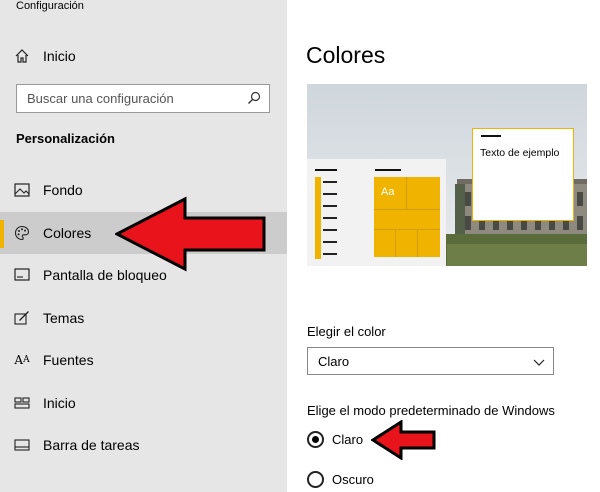  What do you see at coordinates (254, 98) in the screenshot?
I see `search-icon` at bounding box center [254, 98].